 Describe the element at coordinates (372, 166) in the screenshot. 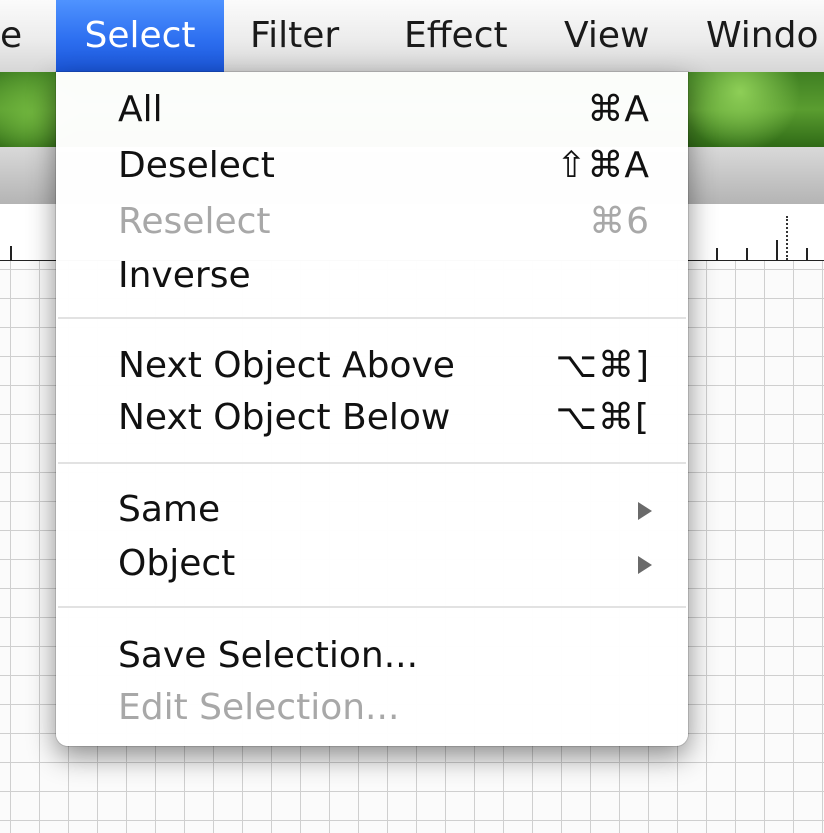

I see `menu-item-deselect: Deselect ⇧⌘A` at that location.